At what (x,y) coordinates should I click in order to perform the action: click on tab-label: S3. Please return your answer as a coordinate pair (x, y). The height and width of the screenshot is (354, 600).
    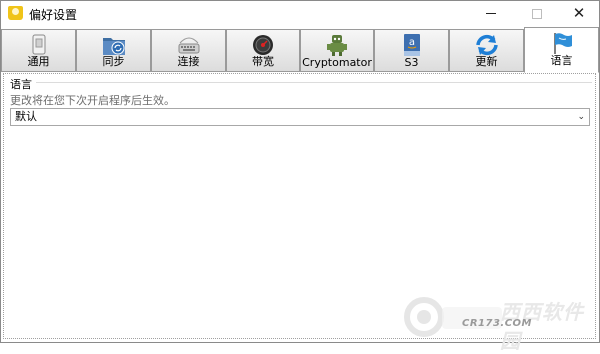
    Looking at the image, I should click on (411, 62).